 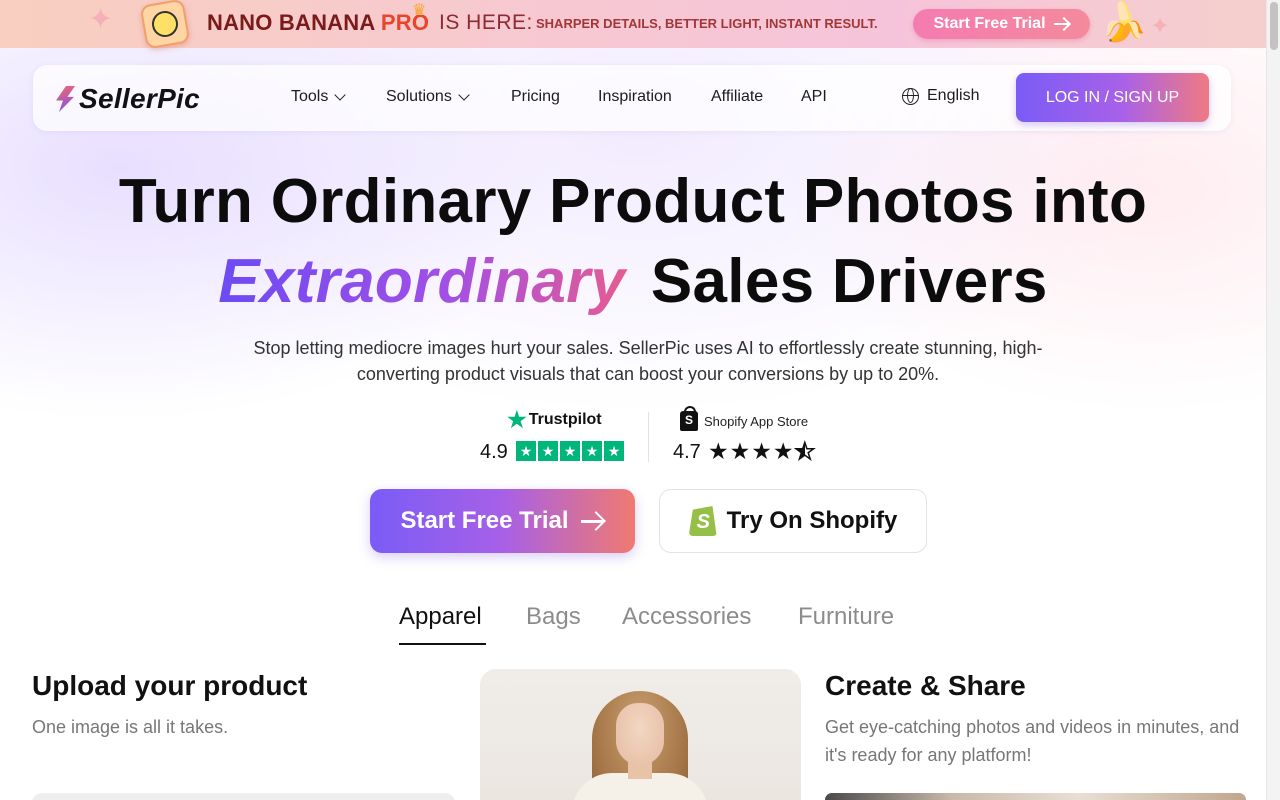 What do you see at coordinates (419, 10) in the screenshot?
I see `crown-icon: ♛` at bounding box center [419, 10].